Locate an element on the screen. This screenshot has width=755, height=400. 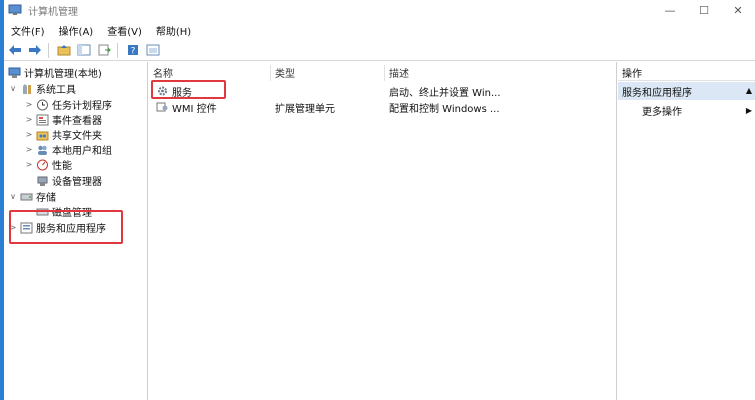
back-button is located at coordinates (15, 50).